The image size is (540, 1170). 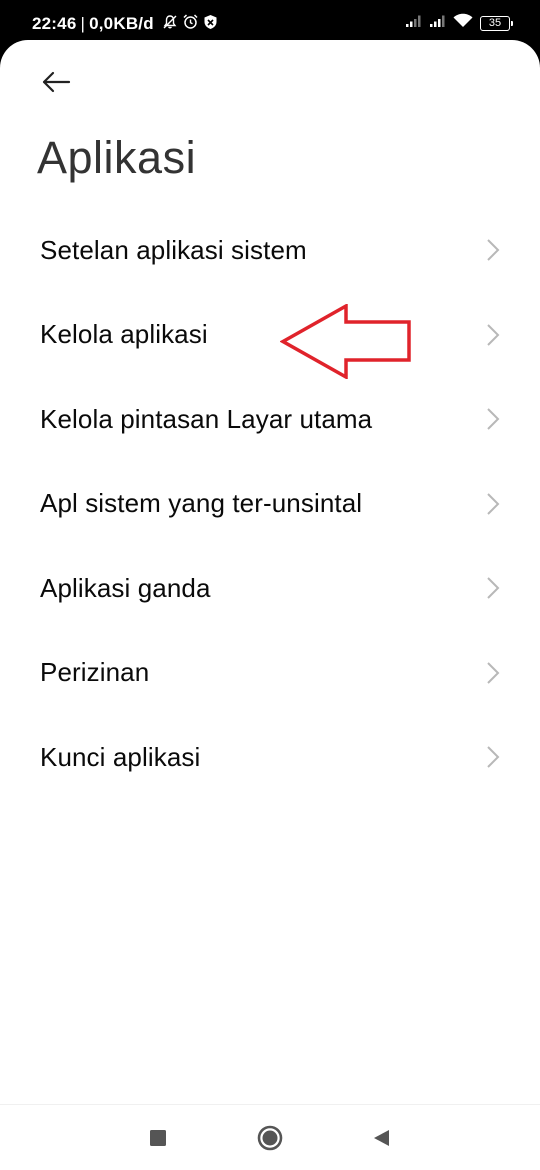 What do you see at coordinates (95, 672) in the screenshot?
I see `menu-item-label: Perizinan` at bounding box center [95, 672].